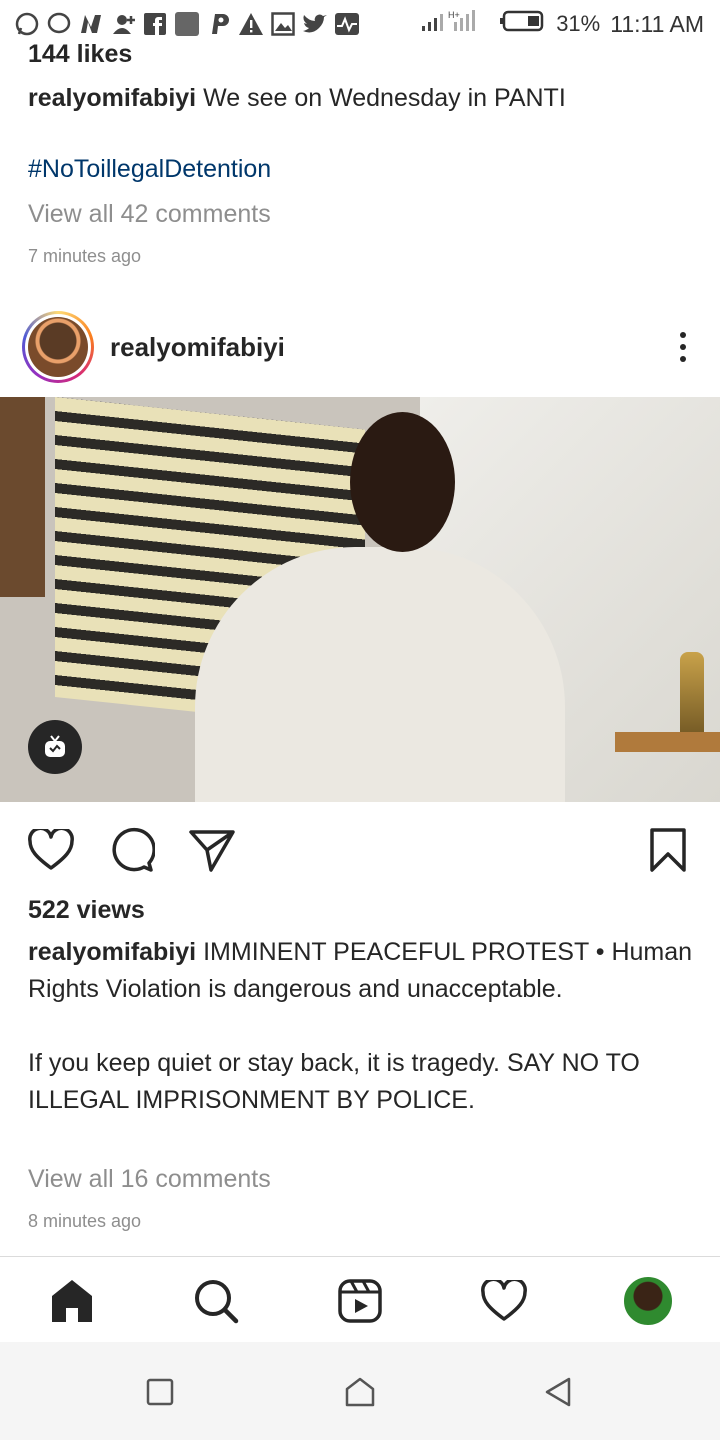 Image resolution: width=720 pixels, height=1440 pixels. What do you see at coordinates (363, 214) in the screenshot?
I see `view-all-comments-link: View all 42 comments` at bounding box center [363, 214].